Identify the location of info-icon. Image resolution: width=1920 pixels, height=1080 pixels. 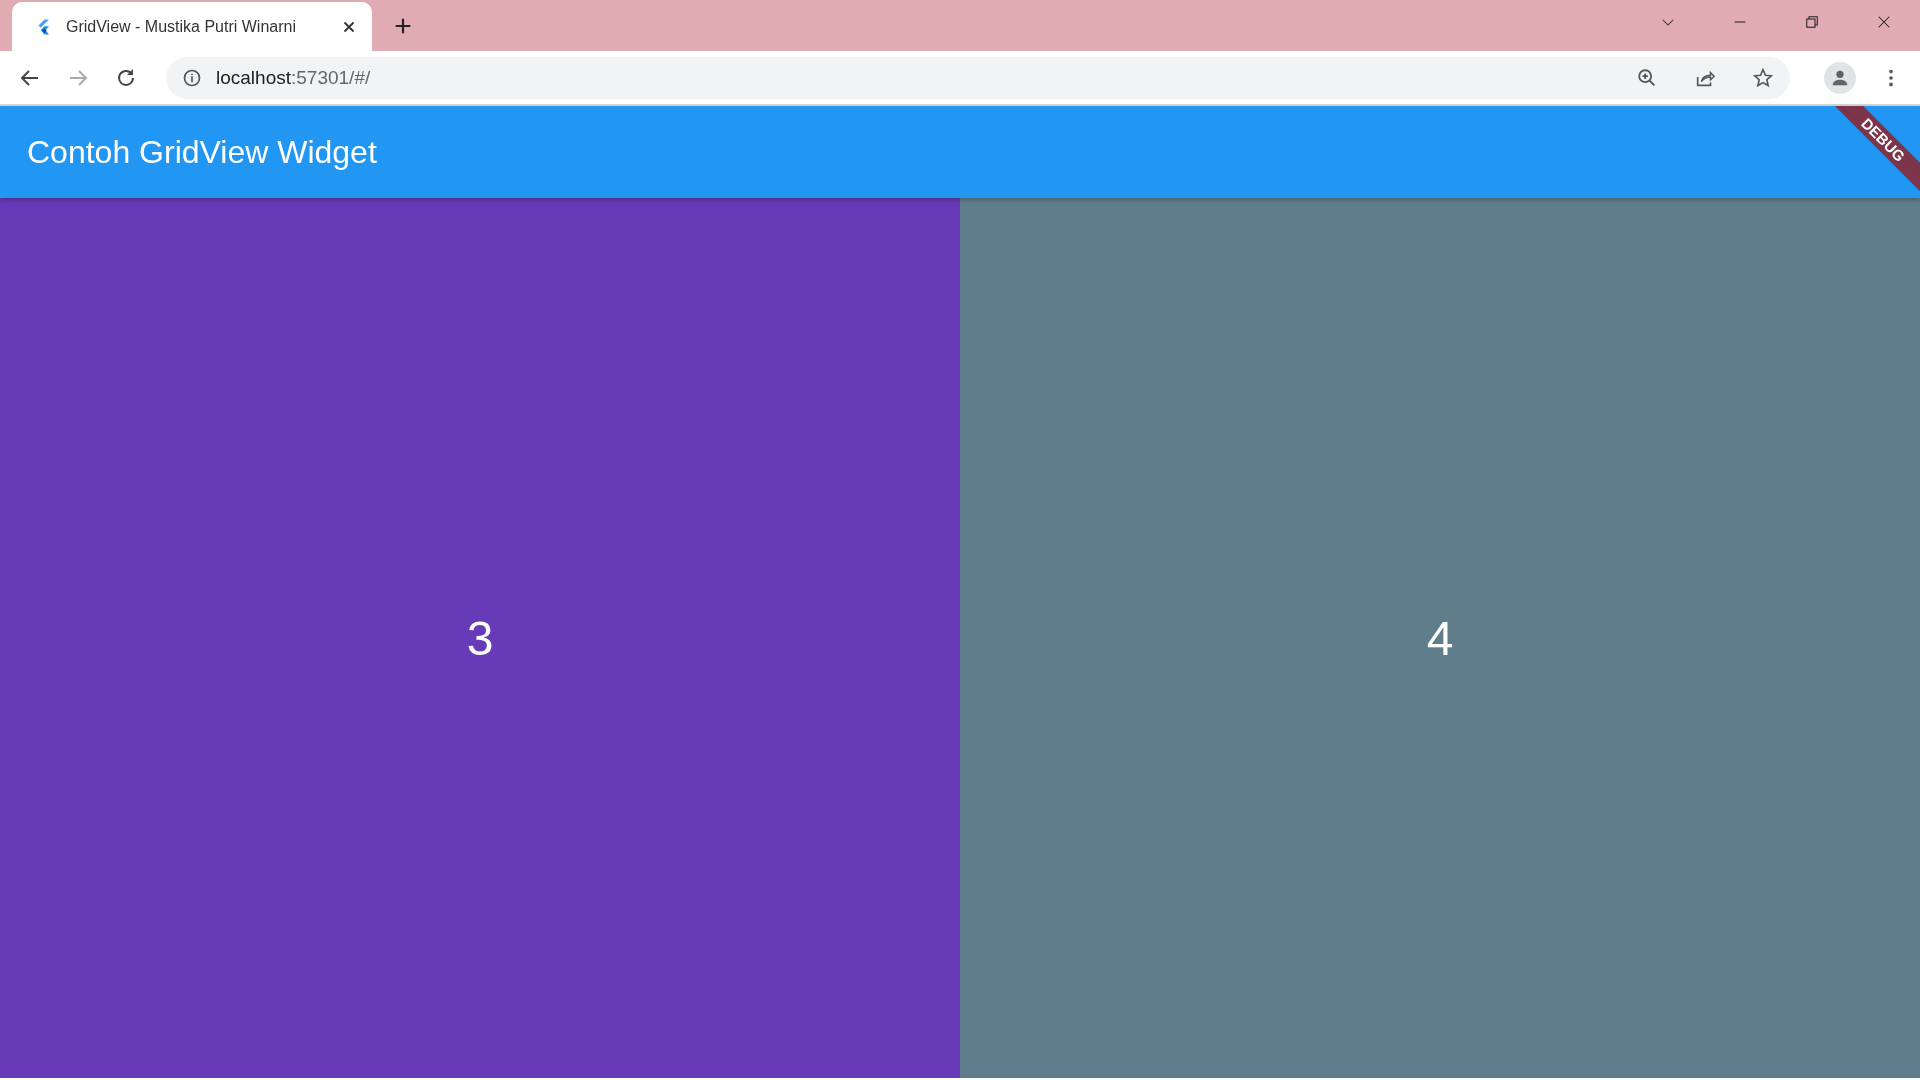
(192, 77).